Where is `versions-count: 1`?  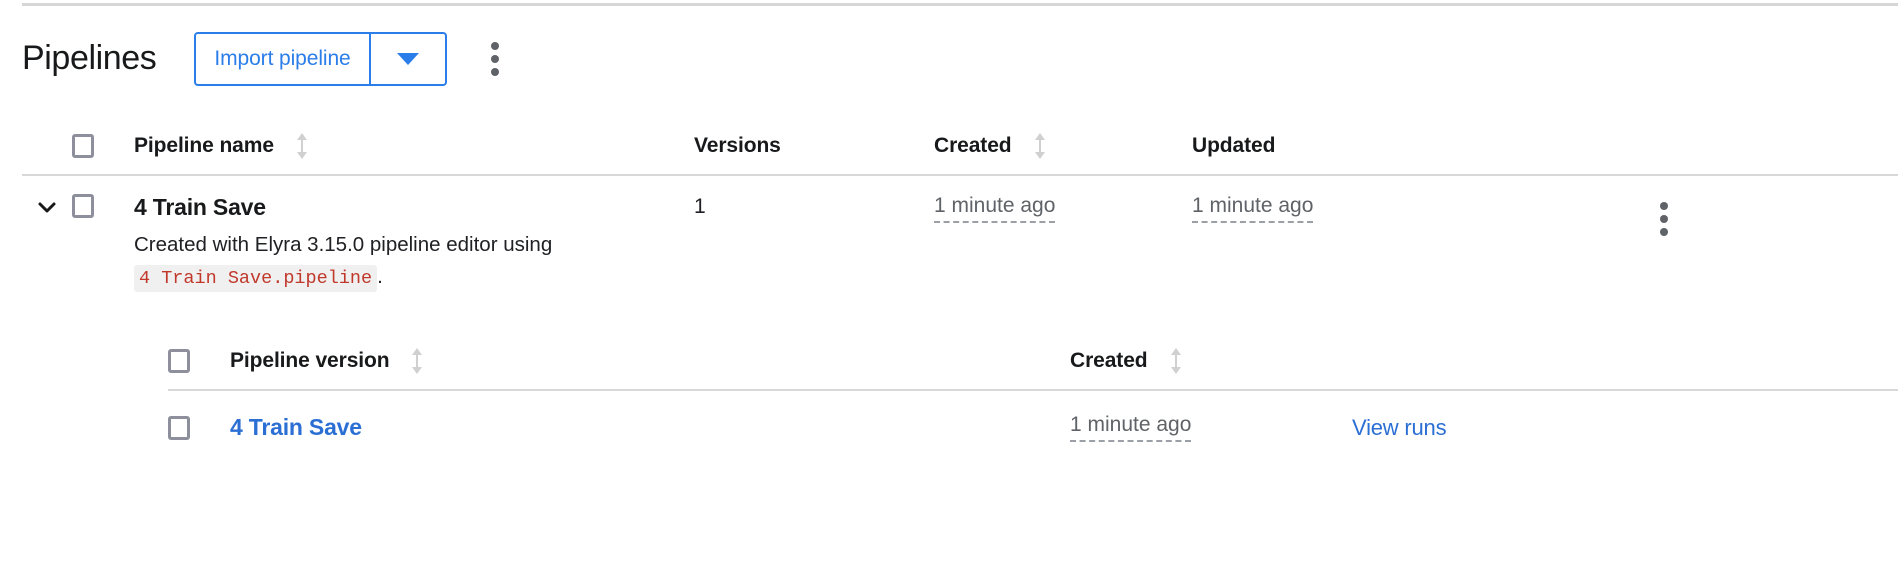 versions-count: 1 is located at coordinates (700, 206).